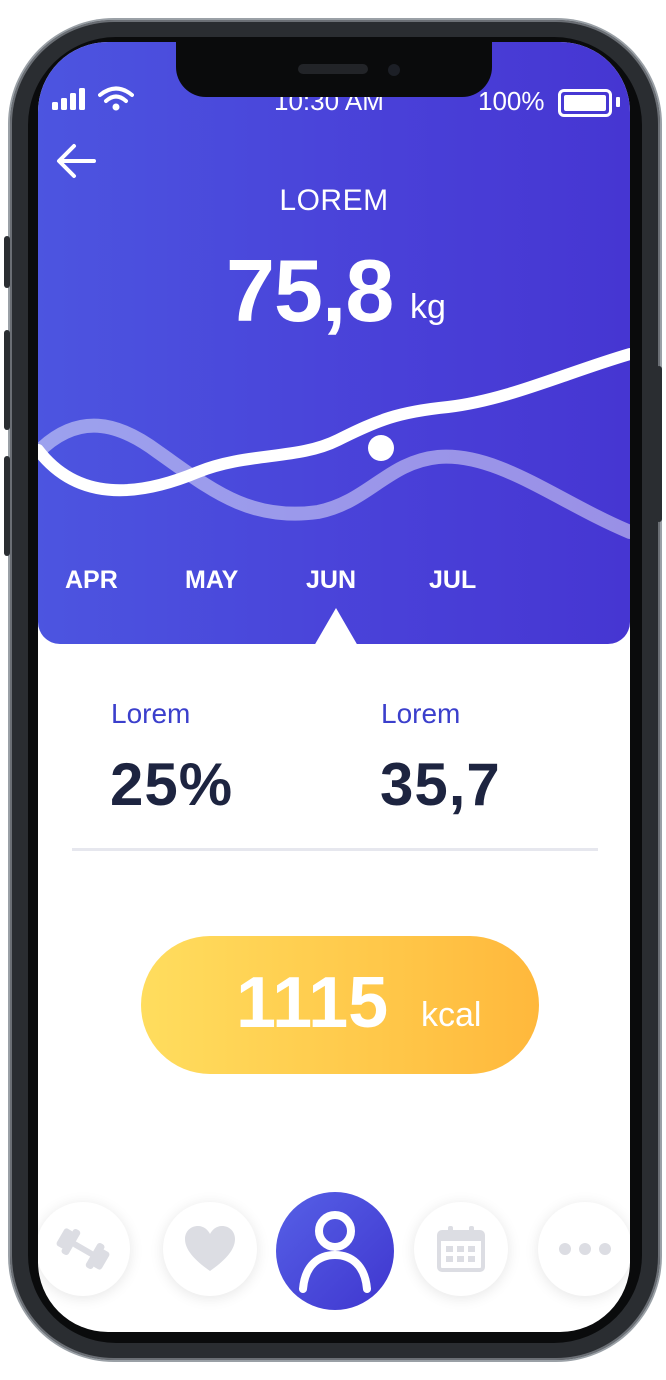 The image size is (666, 1380). Describe the element at coordinates (312, 1003) in the screenshot. I see `calories-value: 1115` at that location.